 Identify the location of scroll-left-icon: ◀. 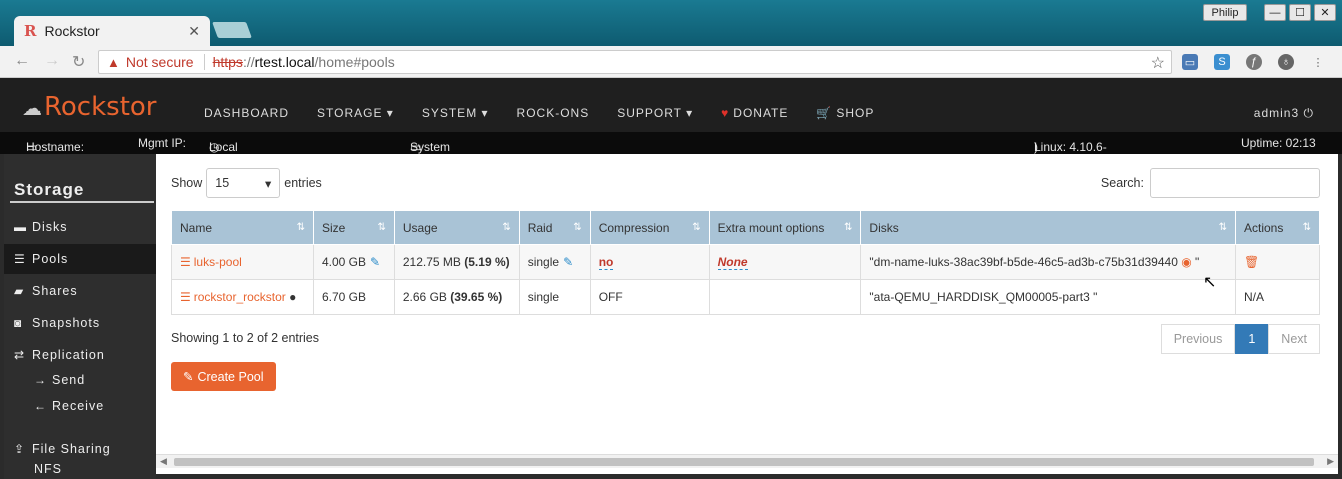
(163, 461).